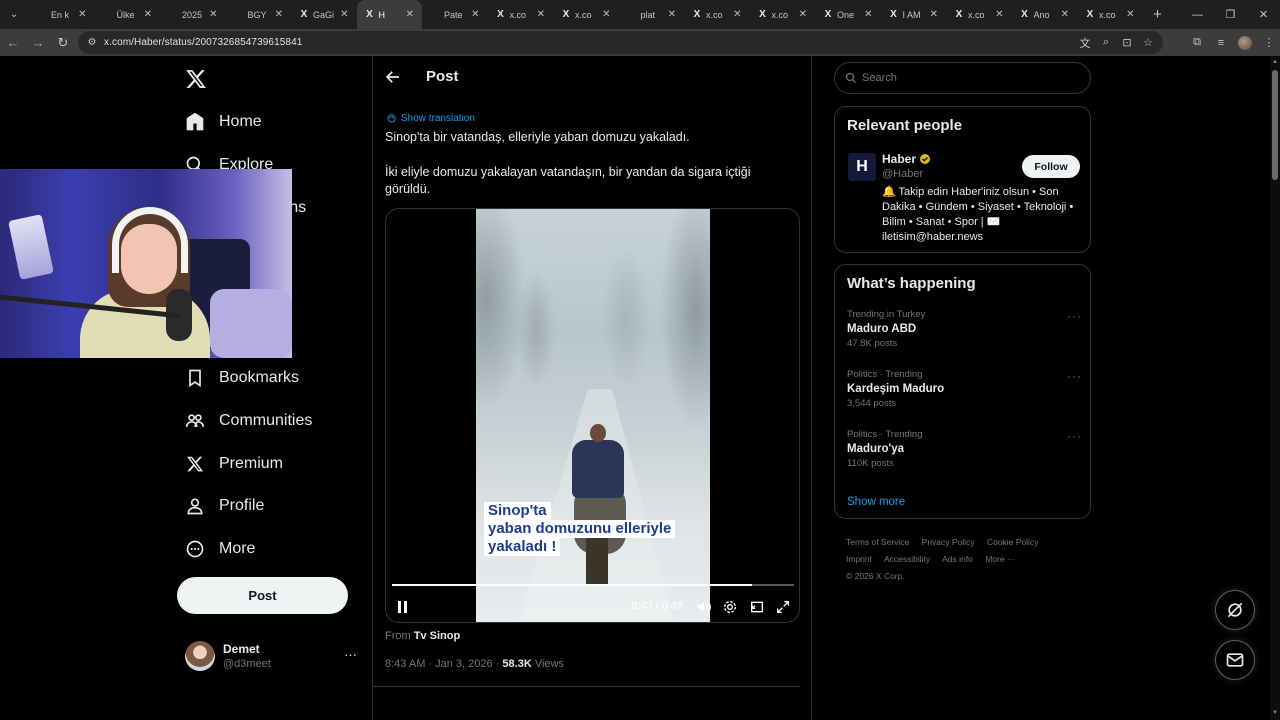  Describe the element at coordinates (443, 664) in the screenshot. I see `tweet-timestamp: 8:43 AM · Jan 3, 2026 ·` at that location.